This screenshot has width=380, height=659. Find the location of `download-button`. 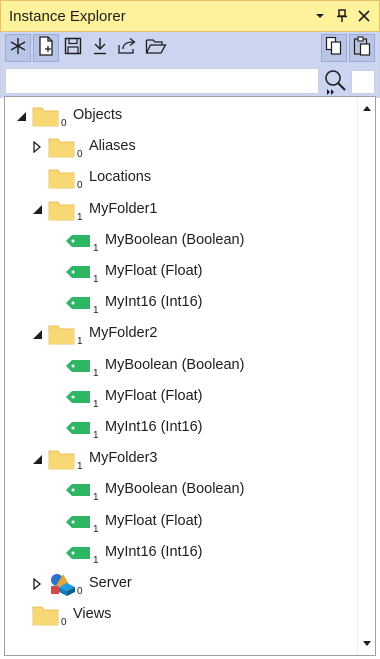

download-button is located at coordinates (100, 48).